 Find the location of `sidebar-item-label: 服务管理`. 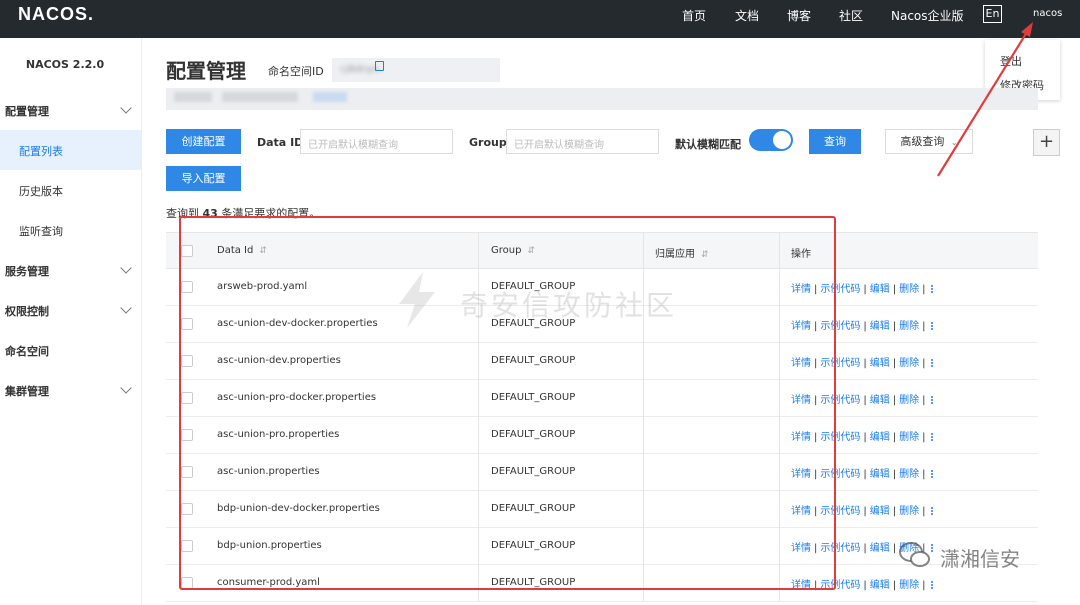

sidebar-item-label: 服务管理 is located at coordinates (27, 271).